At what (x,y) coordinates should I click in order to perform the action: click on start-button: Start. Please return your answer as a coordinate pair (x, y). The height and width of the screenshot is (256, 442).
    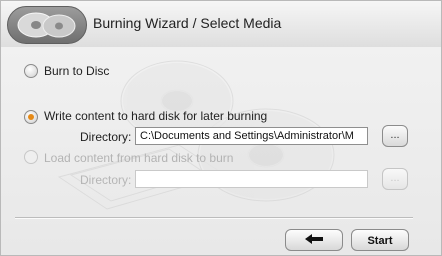
    Looking at the image, I should click on (380, 240).